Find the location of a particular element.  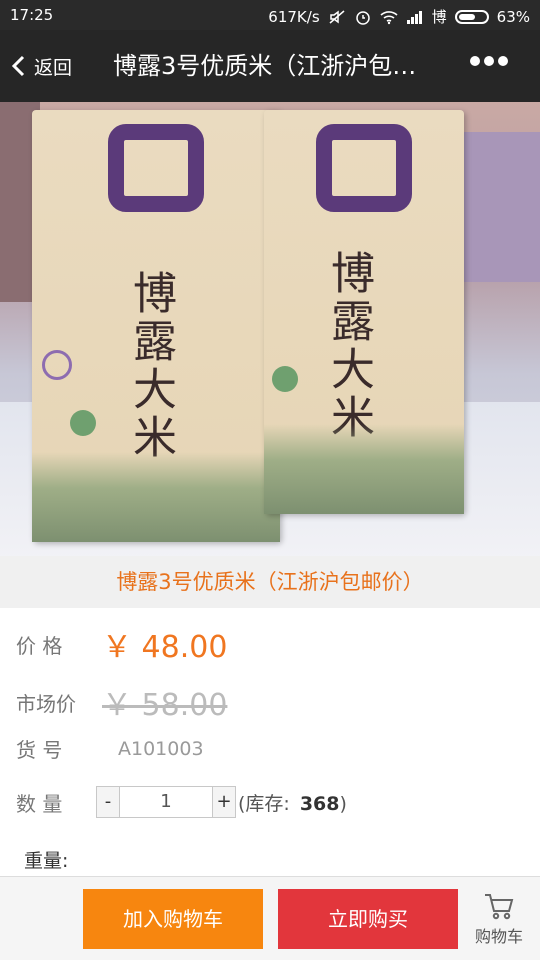

battery-percent: 63% is located at coordinates (513, 16).